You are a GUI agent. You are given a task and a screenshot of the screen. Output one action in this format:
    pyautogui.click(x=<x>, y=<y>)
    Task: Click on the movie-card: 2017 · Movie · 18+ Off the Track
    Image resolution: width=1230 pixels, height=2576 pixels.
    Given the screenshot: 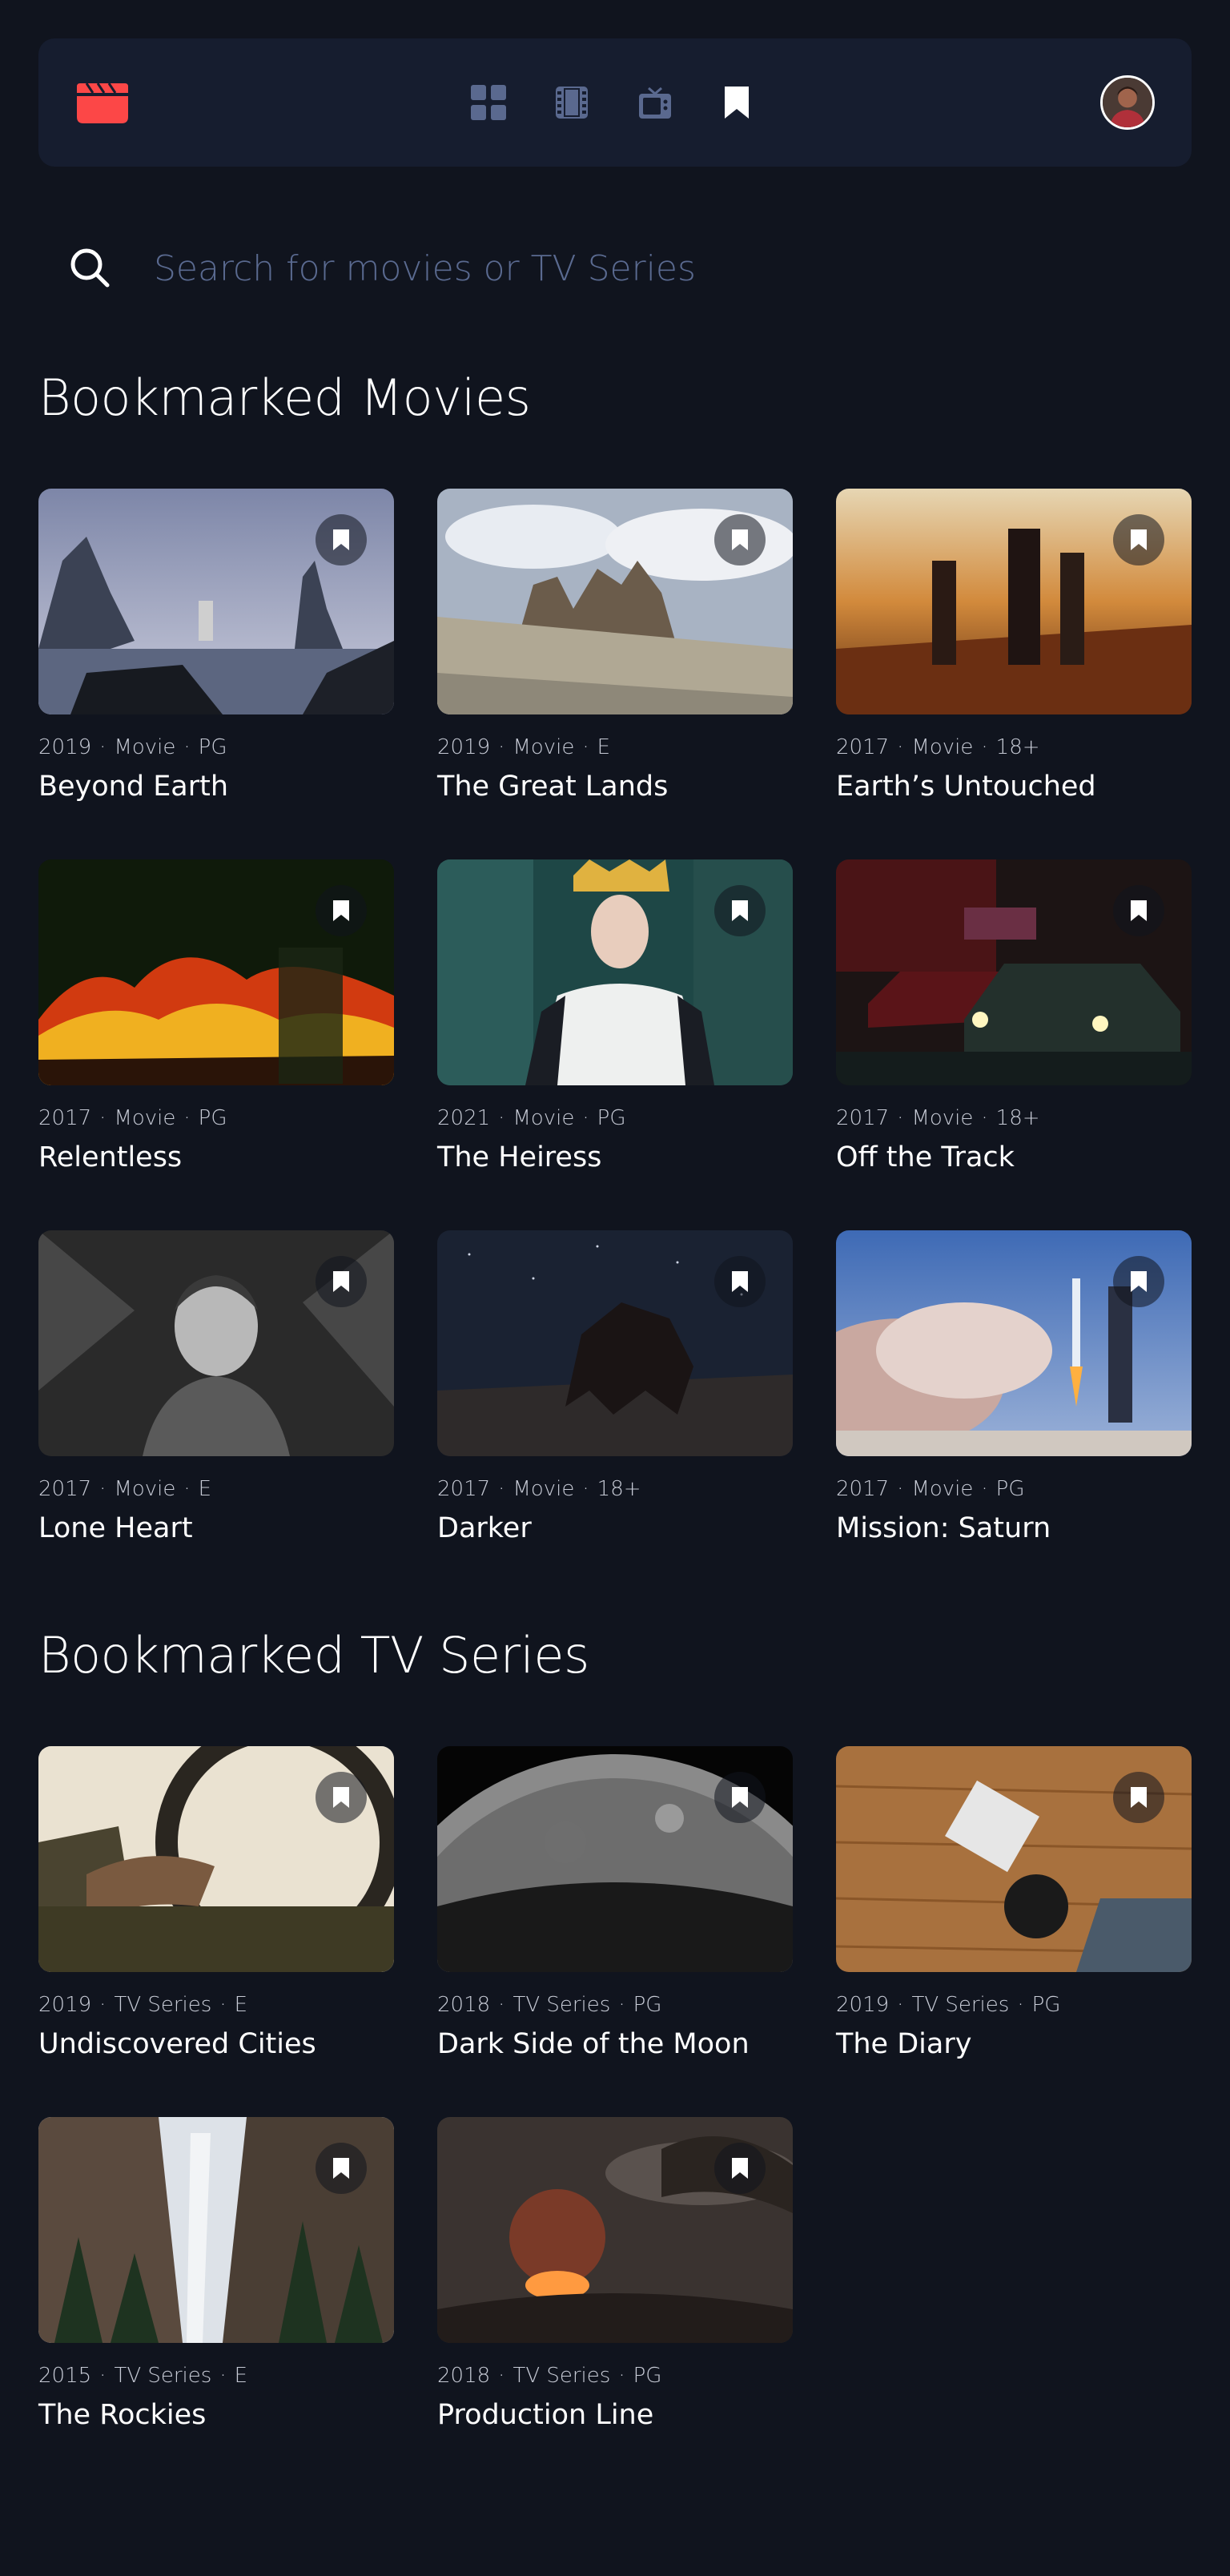 What is the action you would take?
    pyautogui.click(x=1014, y=1020)
    